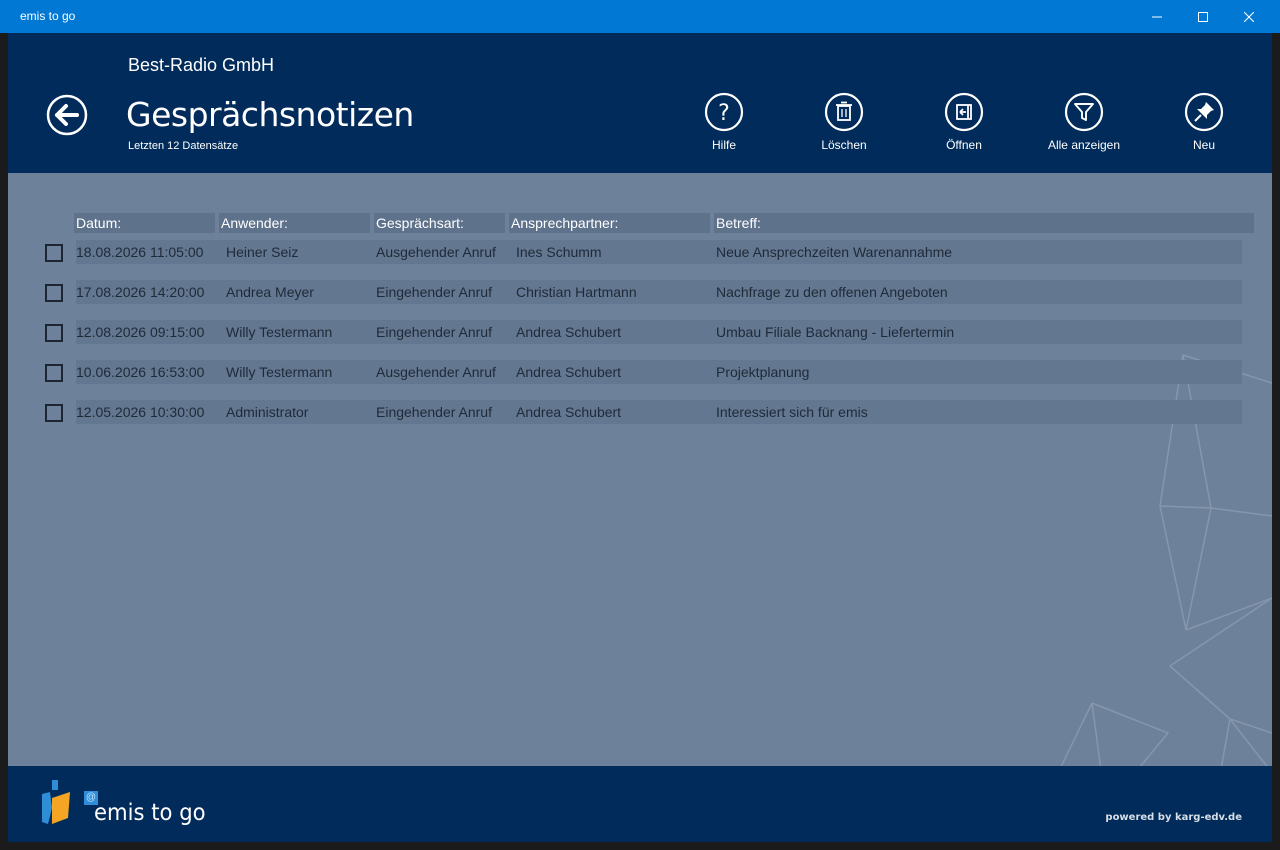  What do you see at coordinates (835, 332) in the screenshot?
I see `cell-betreff: Umbau Filiale Backnang - Liefertermin` at bounding box center [835, 332].